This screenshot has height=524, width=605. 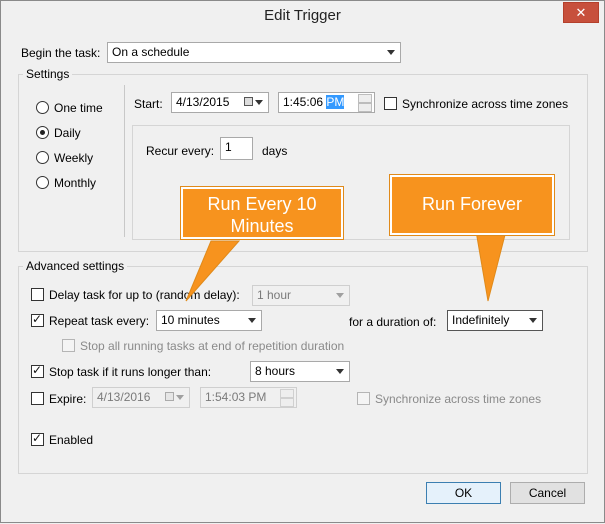 What do you see at coordinates (262, 213) in the screenshot?
I see `repeat-callout: Run Every 10 Minutes` at bounding box center [262, 213].